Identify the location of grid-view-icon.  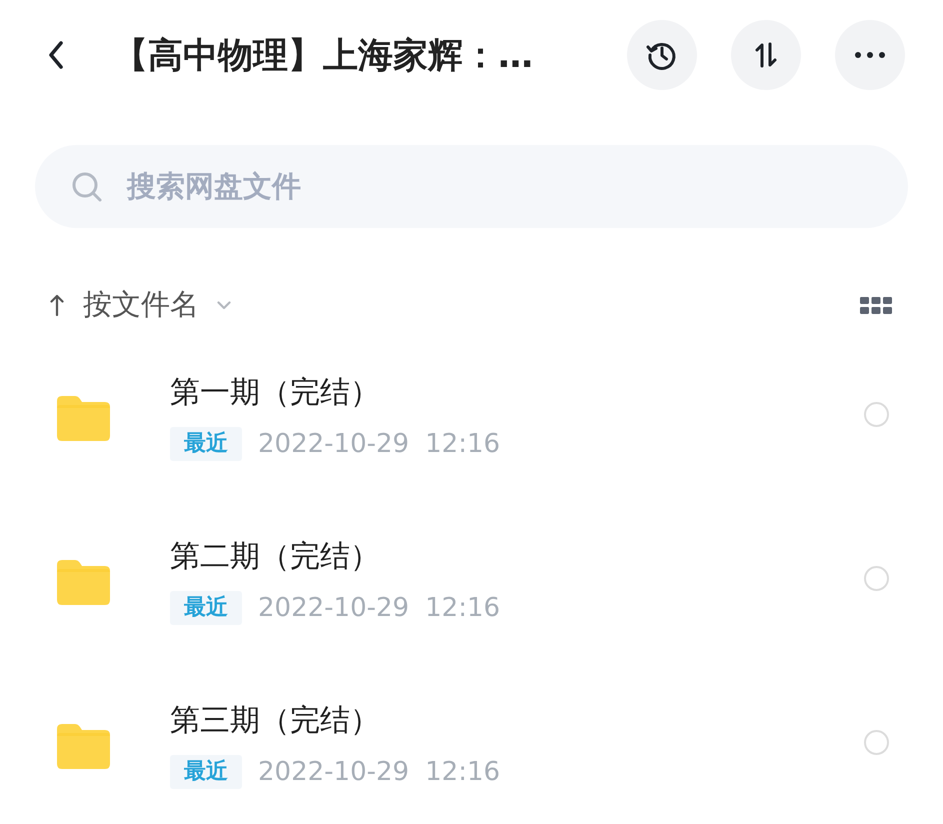
(876, 305).